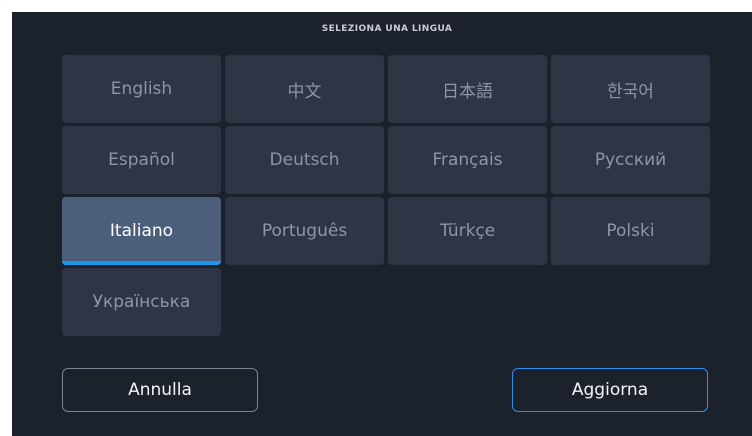  I want to click on language-label: Türkçe, so click(467, 231).